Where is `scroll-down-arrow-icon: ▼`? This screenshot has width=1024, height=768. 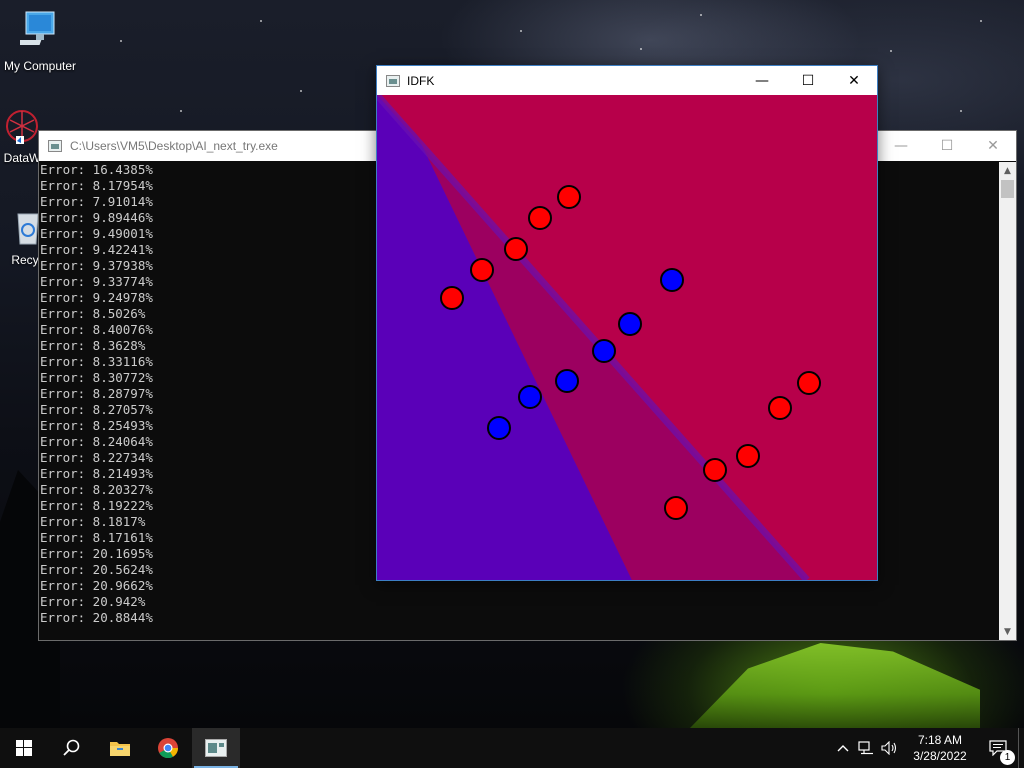
scroll-down-arrow-icon: ▼ is located at coordinates (1007, 631).